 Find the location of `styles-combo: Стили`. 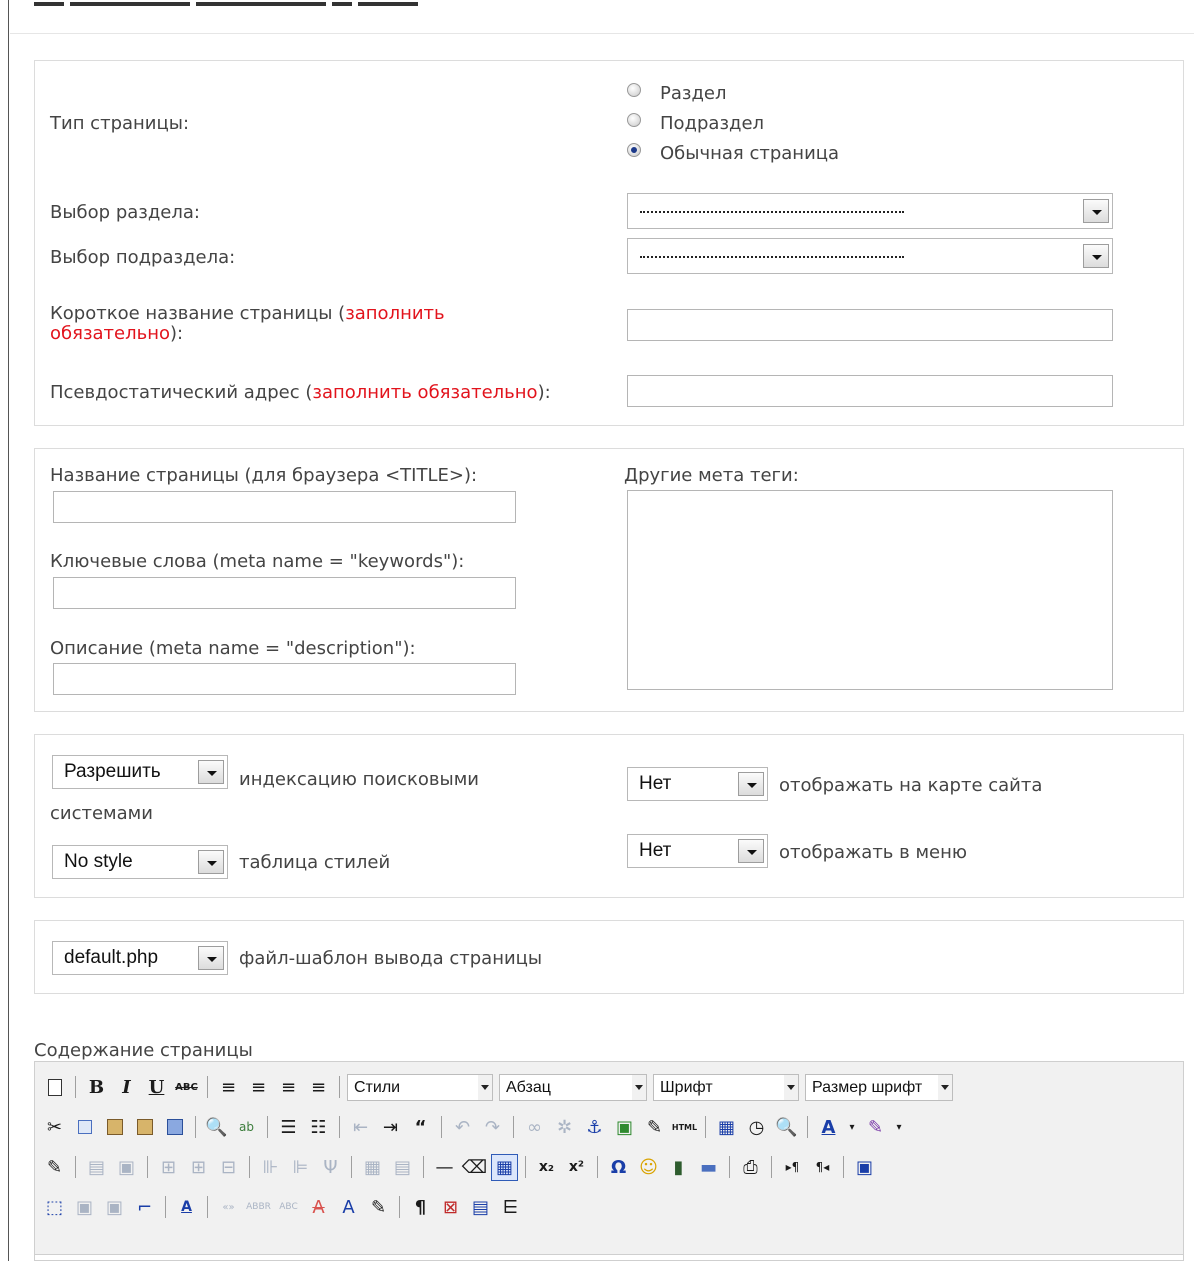

styles-combo: Стили is located at coordinates (420, 1087).